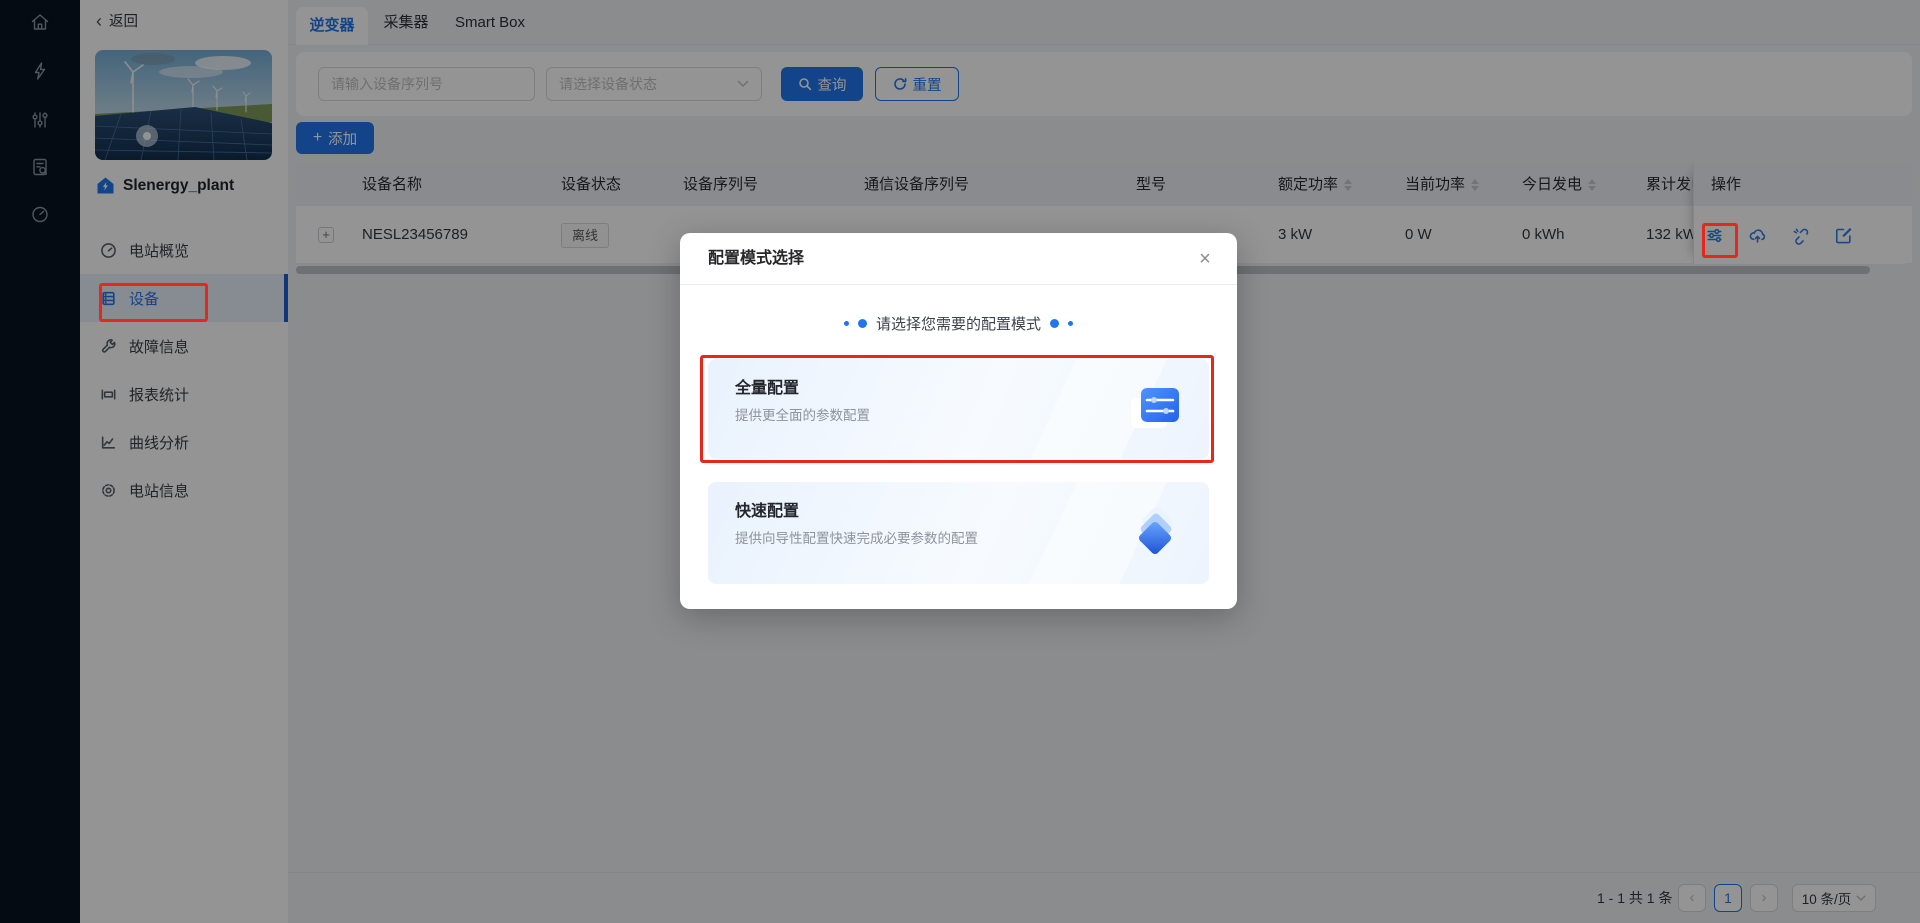 The height and width of the screenshot is (923, 1920). I want to click on option-desc: 提供更全面的参数配置, so click(802, 415).